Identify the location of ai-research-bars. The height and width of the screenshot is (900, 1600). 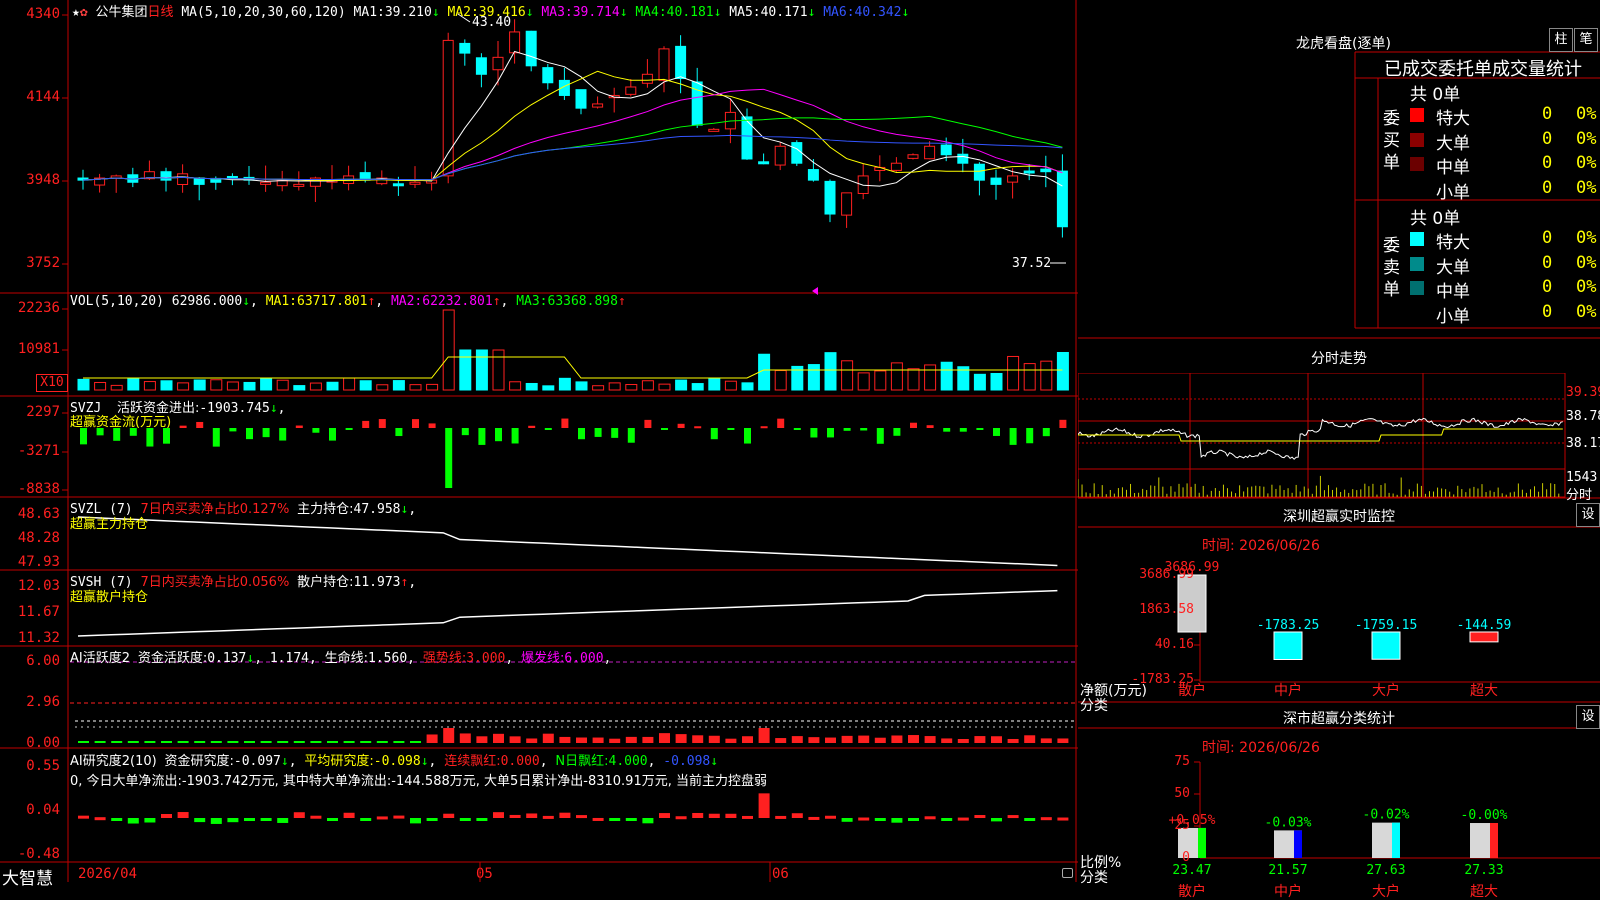
(573, 808).